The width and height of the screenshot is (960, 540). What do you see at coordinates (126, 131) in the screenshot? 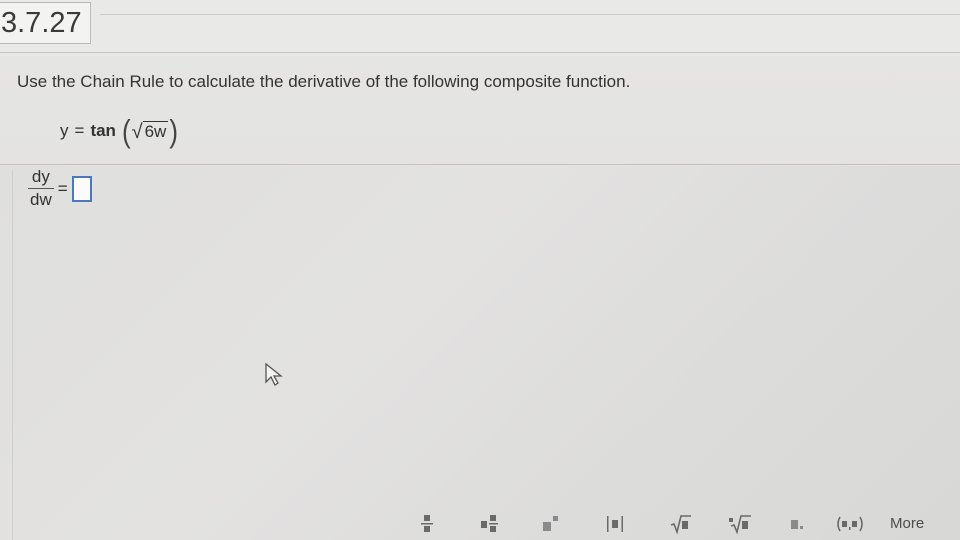
I see `left-paren: (` at bounding box center [126, 131].